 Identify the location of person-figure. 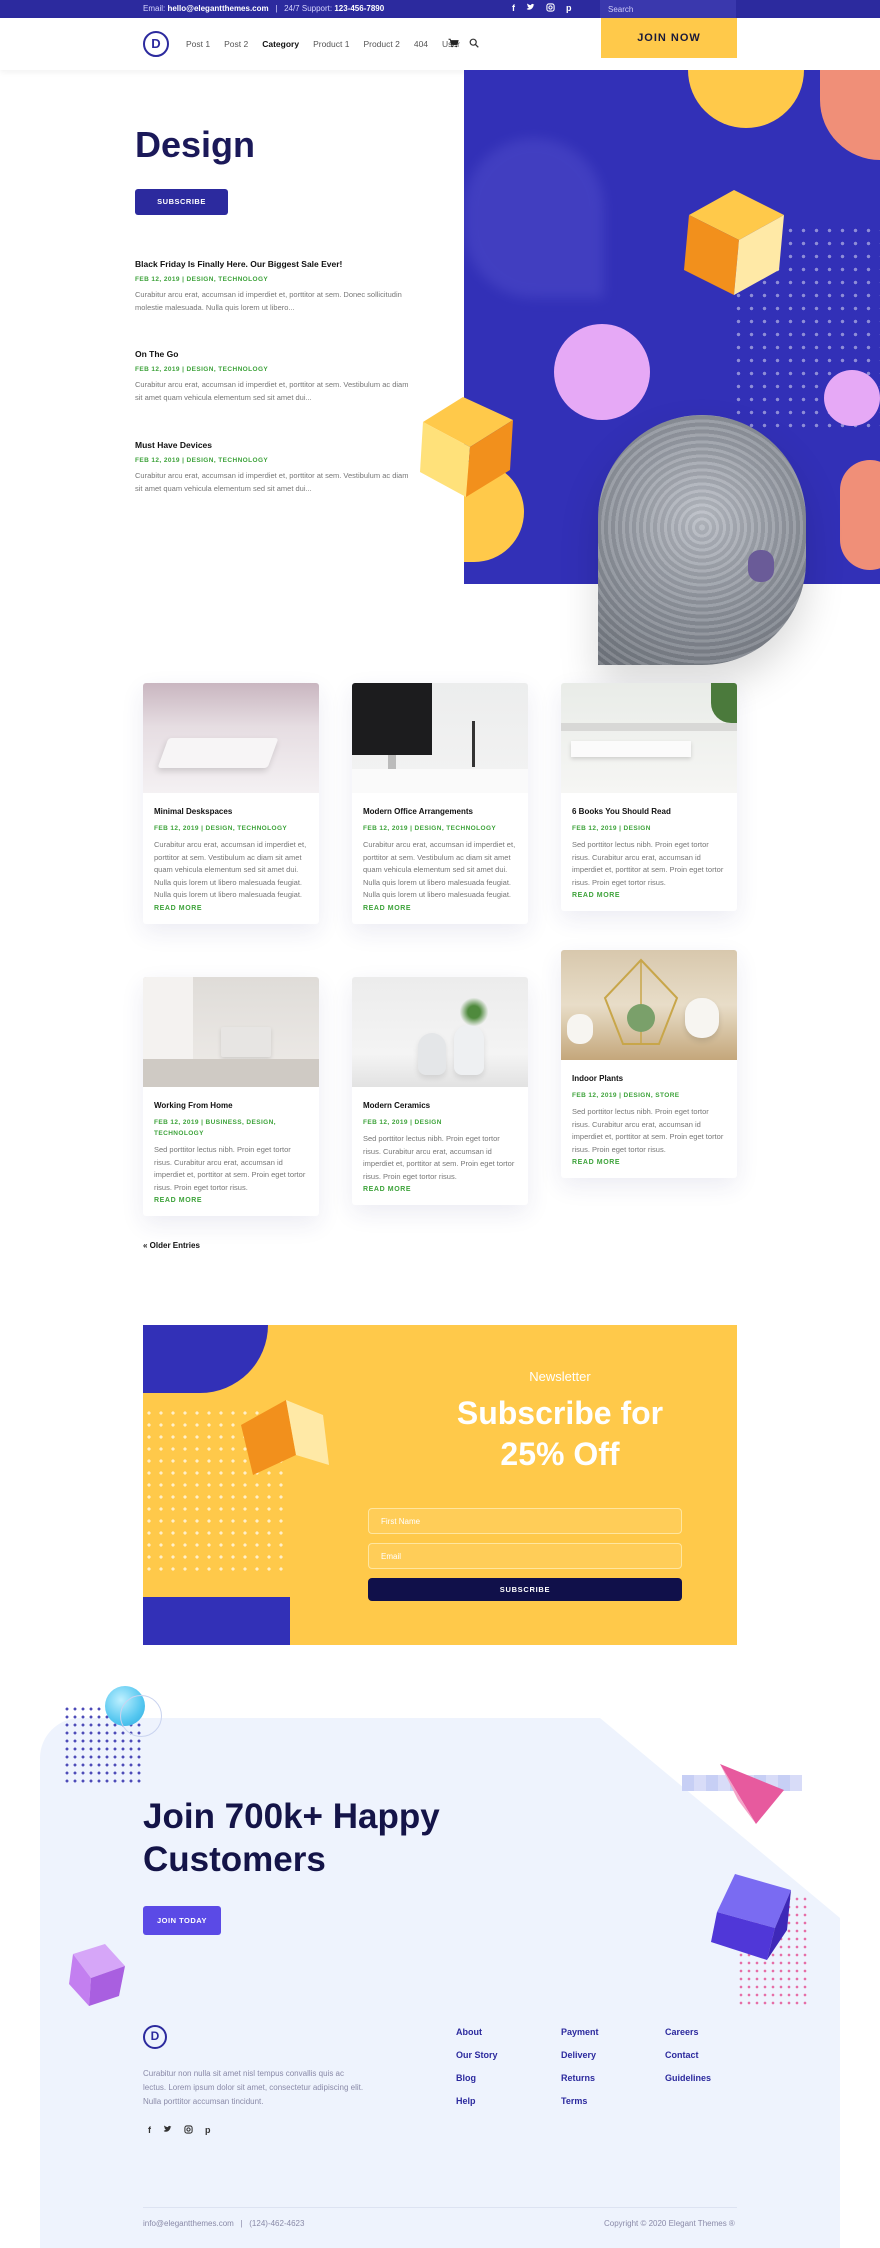
(761, 566).